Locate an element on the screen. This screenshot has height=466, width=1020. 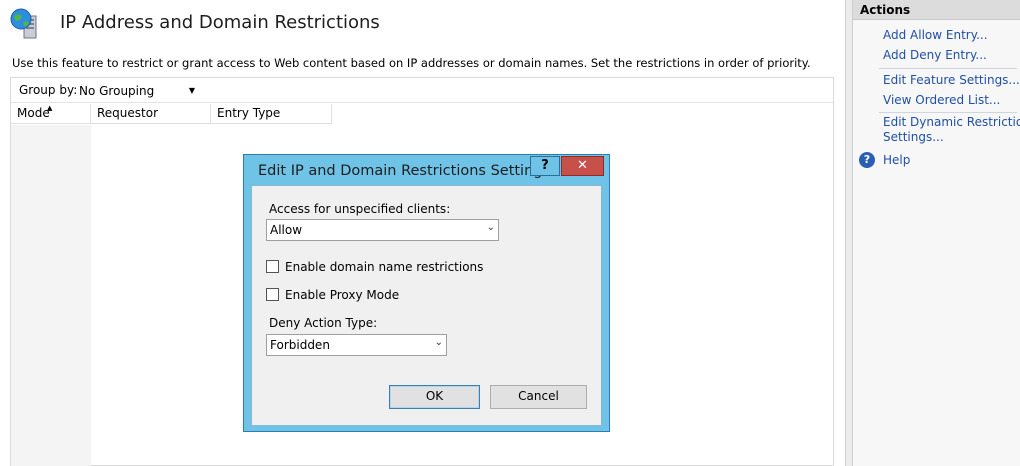
column-header-requestor: Requestor is located at coordinates (151, 114).